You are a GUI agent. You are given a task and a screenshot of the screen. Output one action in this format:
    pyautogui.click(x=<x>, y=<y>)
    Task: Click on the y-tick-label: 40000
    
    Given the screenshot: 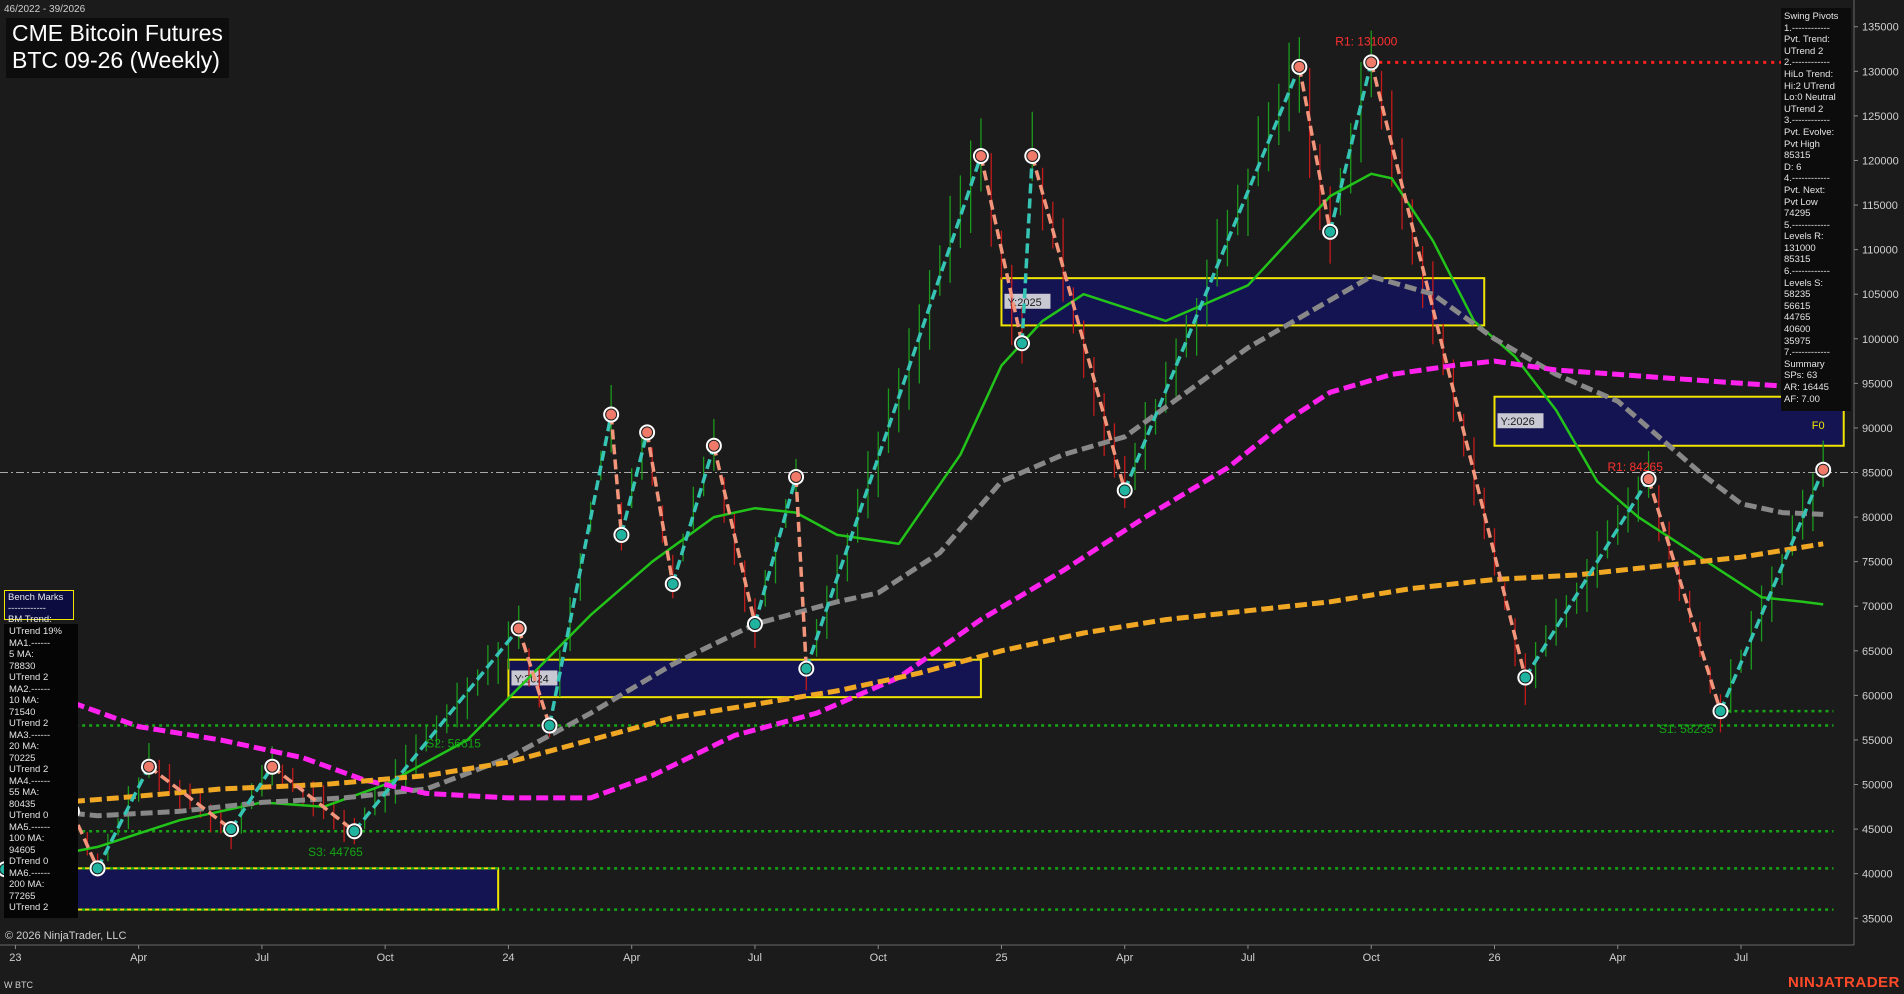 What is the action you would take?
    pyautogui.click(x=1877, y=875)
    